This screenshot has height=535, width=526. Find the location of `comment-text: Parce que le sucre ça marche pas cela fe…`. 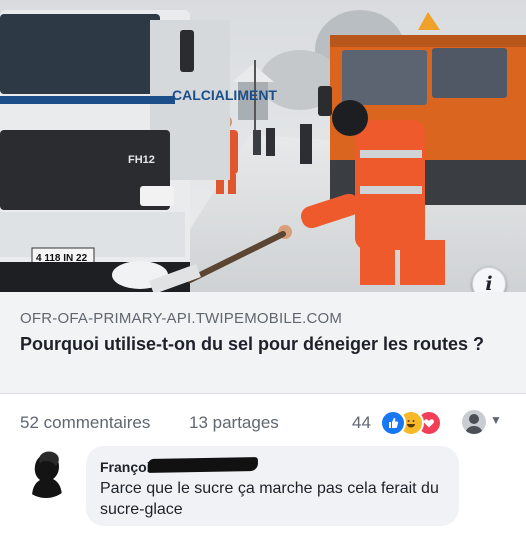

comment-text: Parce que le sucre ça marche pas cela fe… is located at coordinates (269, 499).